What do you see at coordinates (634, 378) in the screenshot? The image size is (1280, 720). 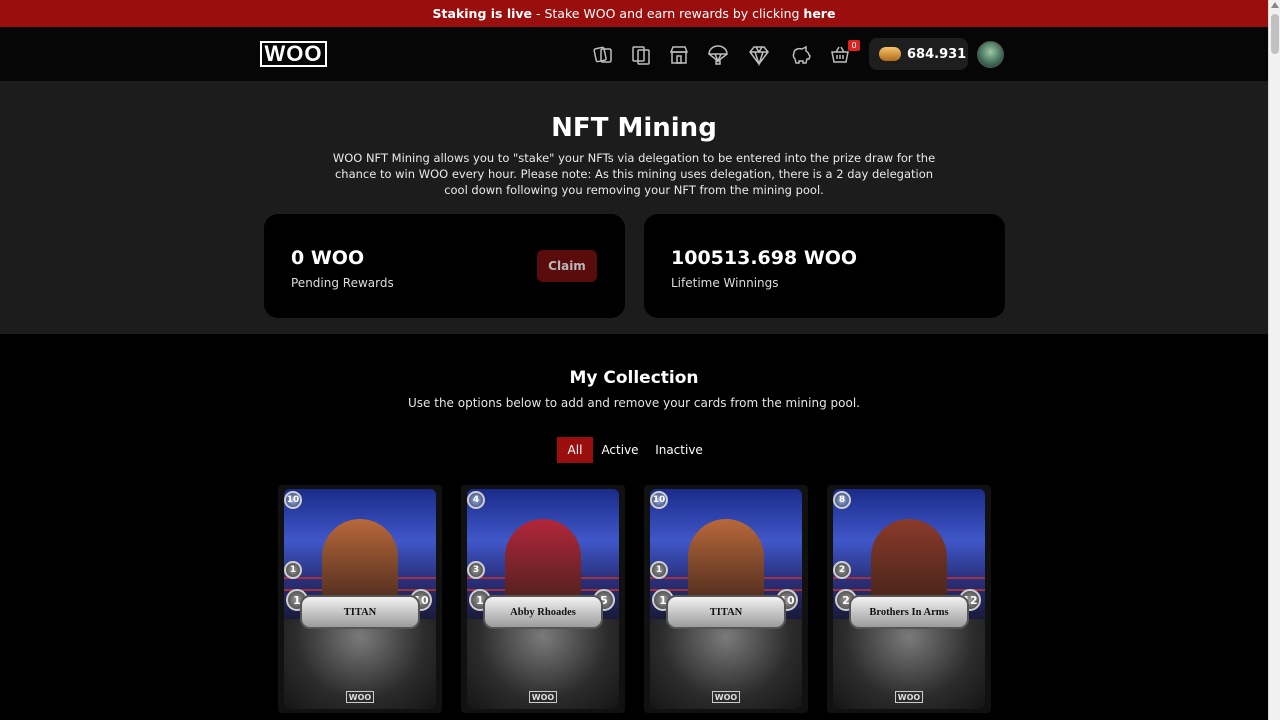 I see `collection-title: My Collection` at bounding box center [634, 378].